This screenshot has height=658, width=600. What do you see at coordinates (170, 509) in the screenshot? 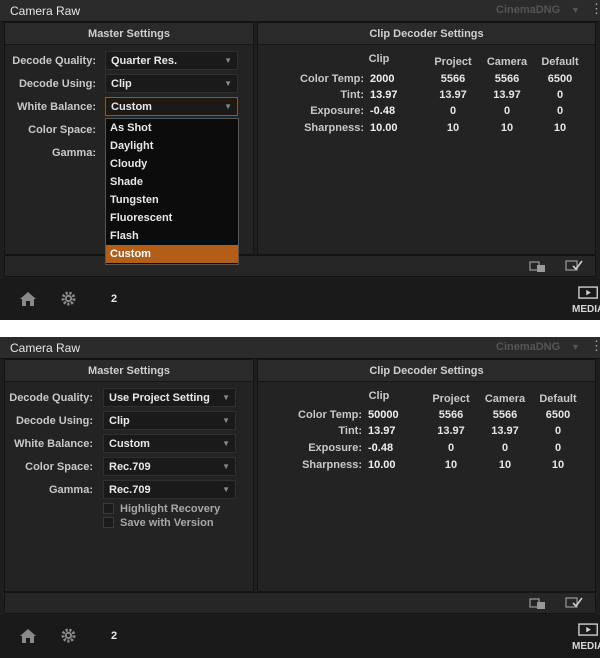
I see `highlight-recovery-label: Highlight Recovery` at bounding box center [170, 509].